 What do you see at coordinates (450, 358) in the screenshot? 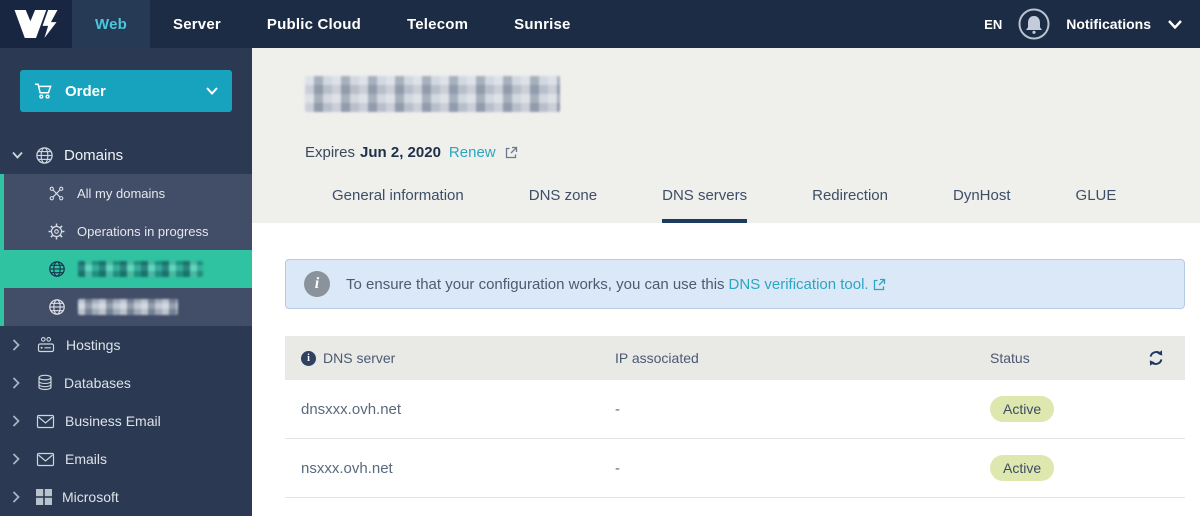
I see `column-header-dns-server: i DNS server` at bounding box center [450, 358].